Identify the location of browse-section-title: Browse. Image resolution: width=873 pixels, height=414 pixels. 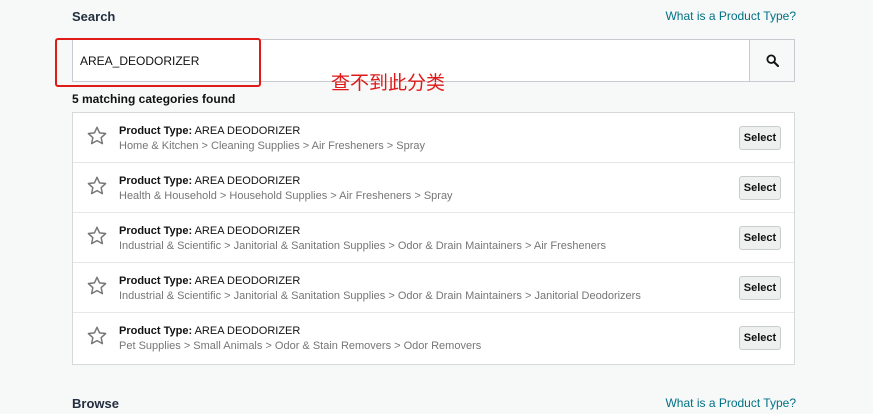
(95, 403).